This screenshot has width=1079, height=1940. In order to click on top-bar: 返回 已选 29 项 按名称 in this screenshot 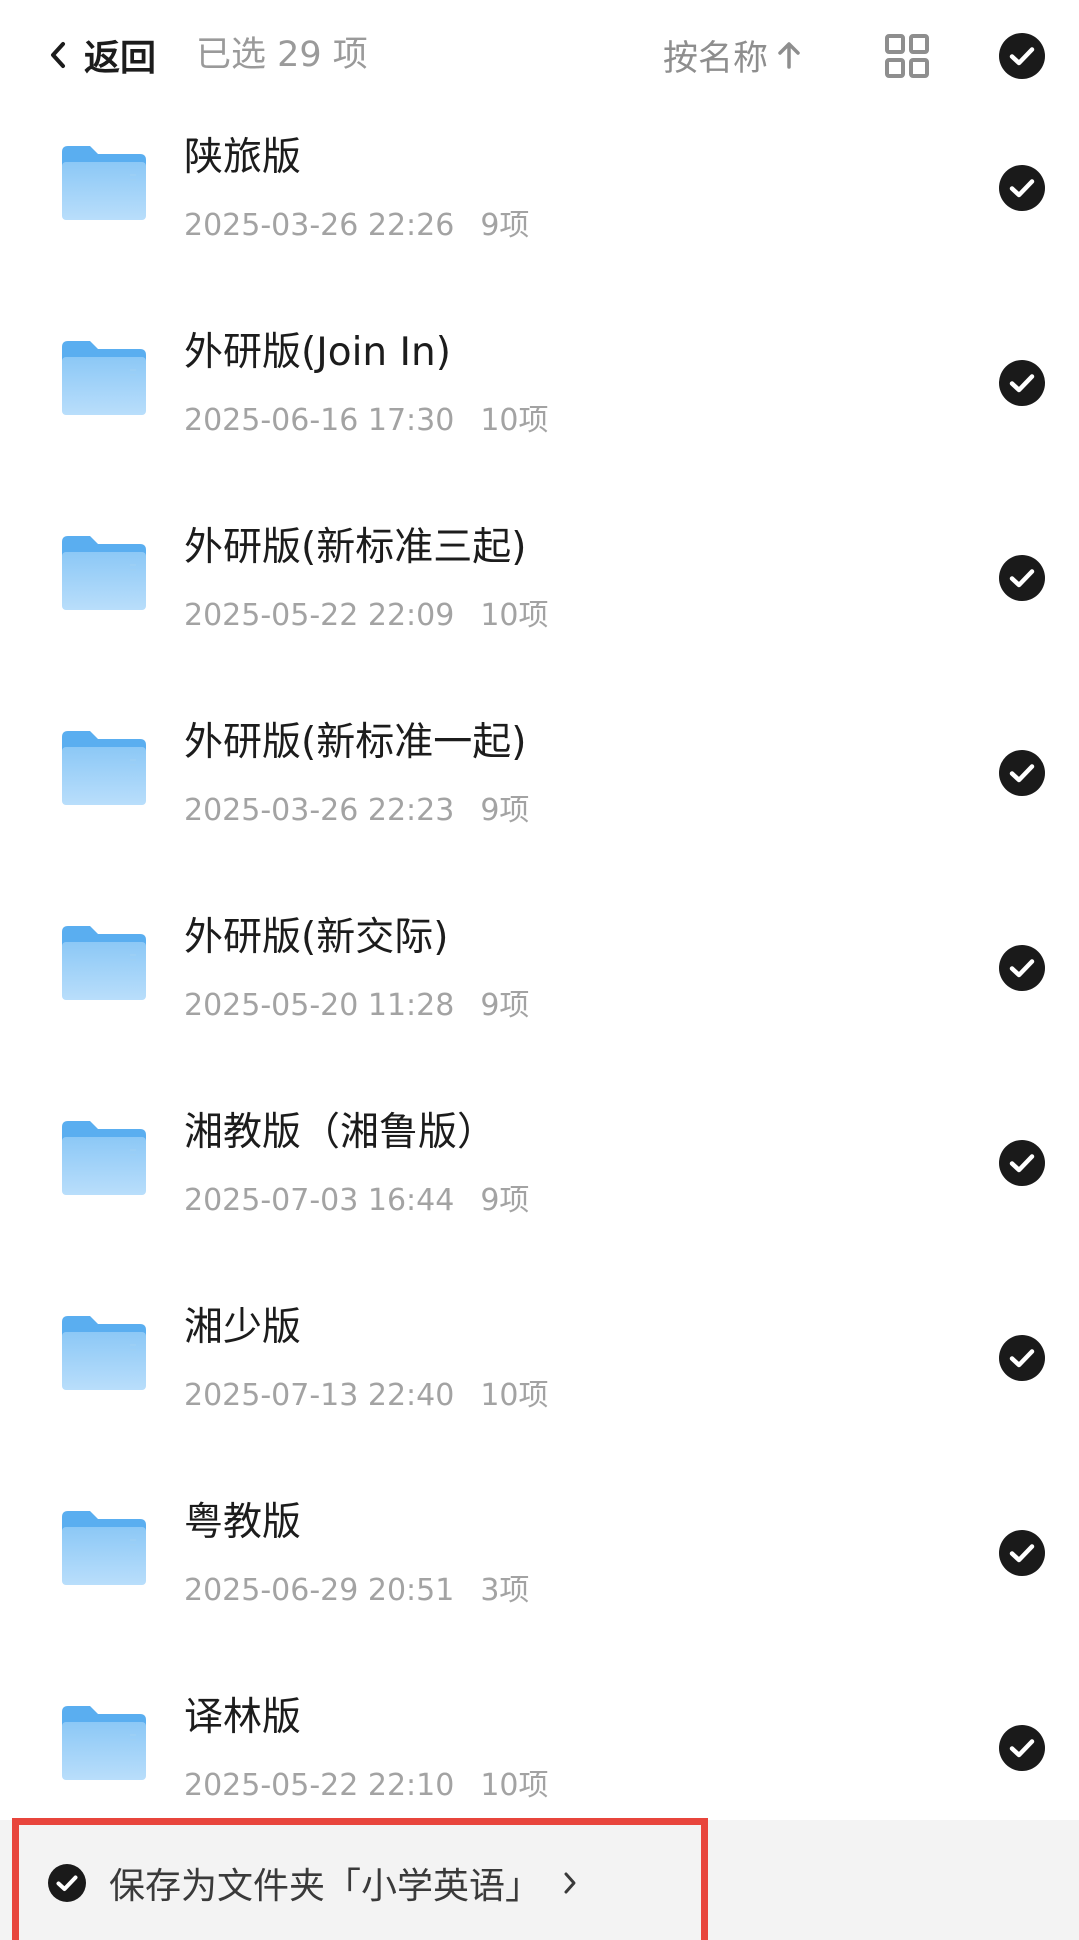, I will do `click(539, 56)`.